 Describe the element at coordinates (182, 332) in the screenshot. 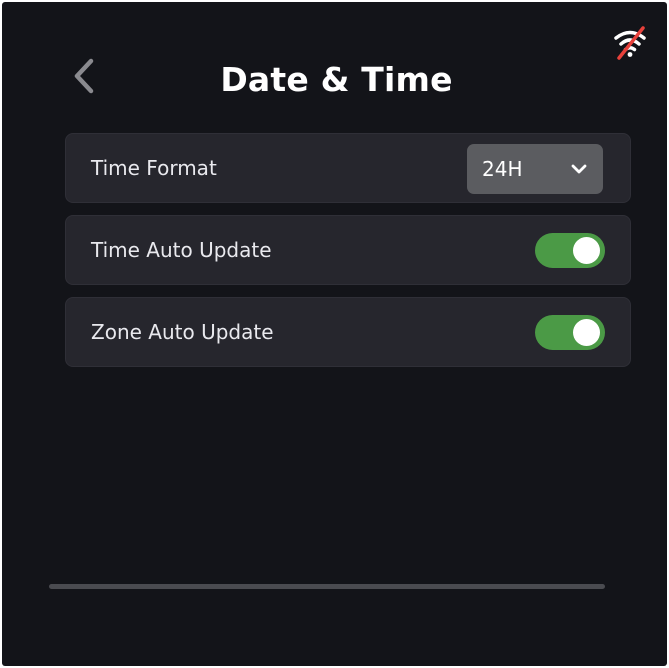

I see `zone-auto-update-label: Zone Auto Update` at that location.